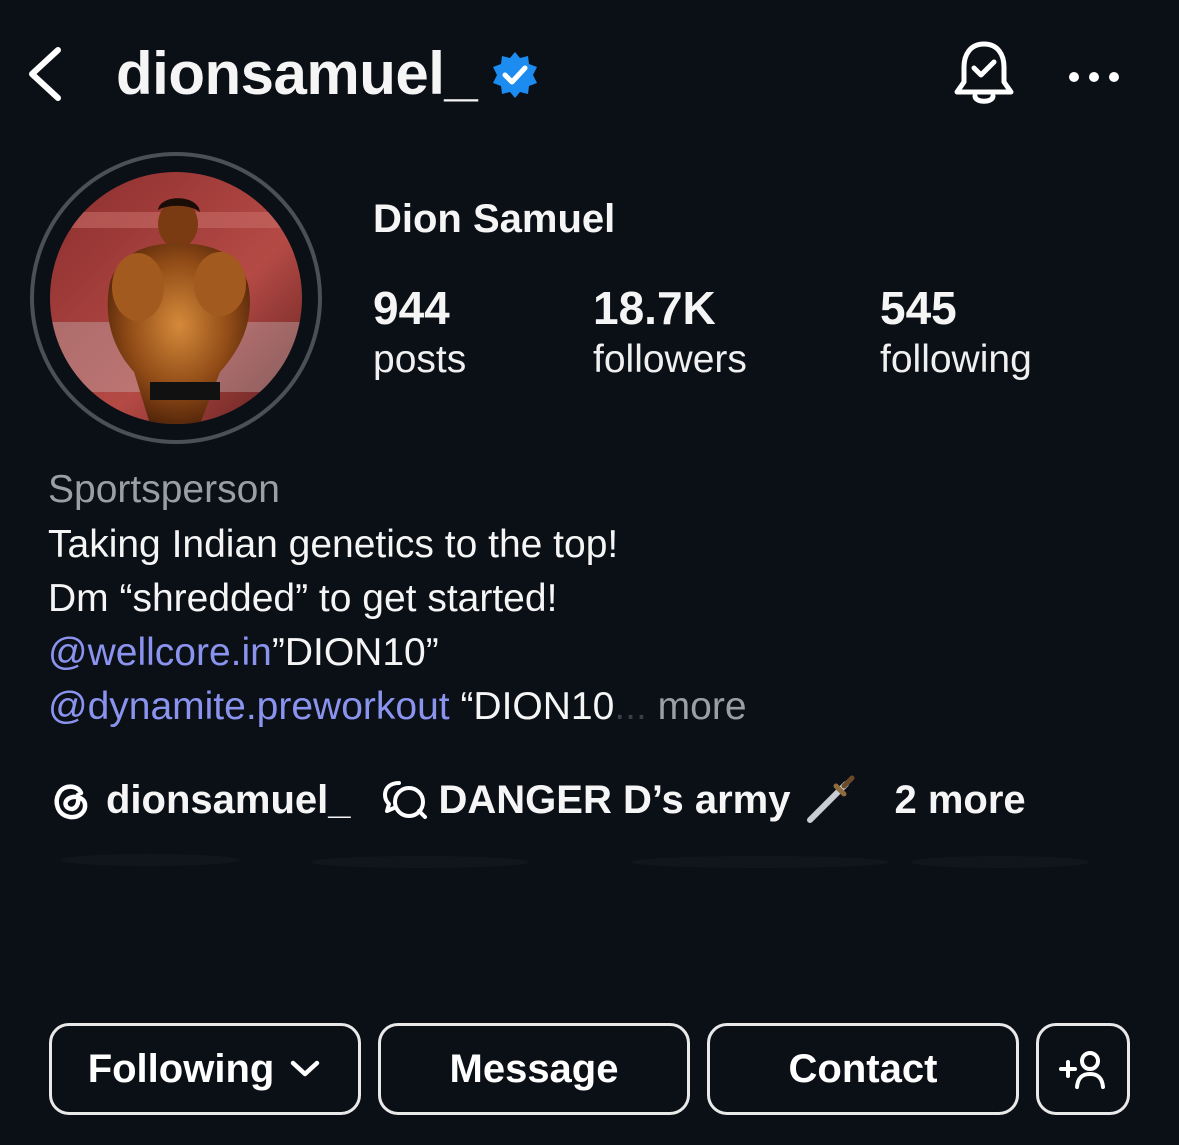  Describe the element at coordinates (515, 75) in the screenshot. I see `verified-badge-icon` at that location.